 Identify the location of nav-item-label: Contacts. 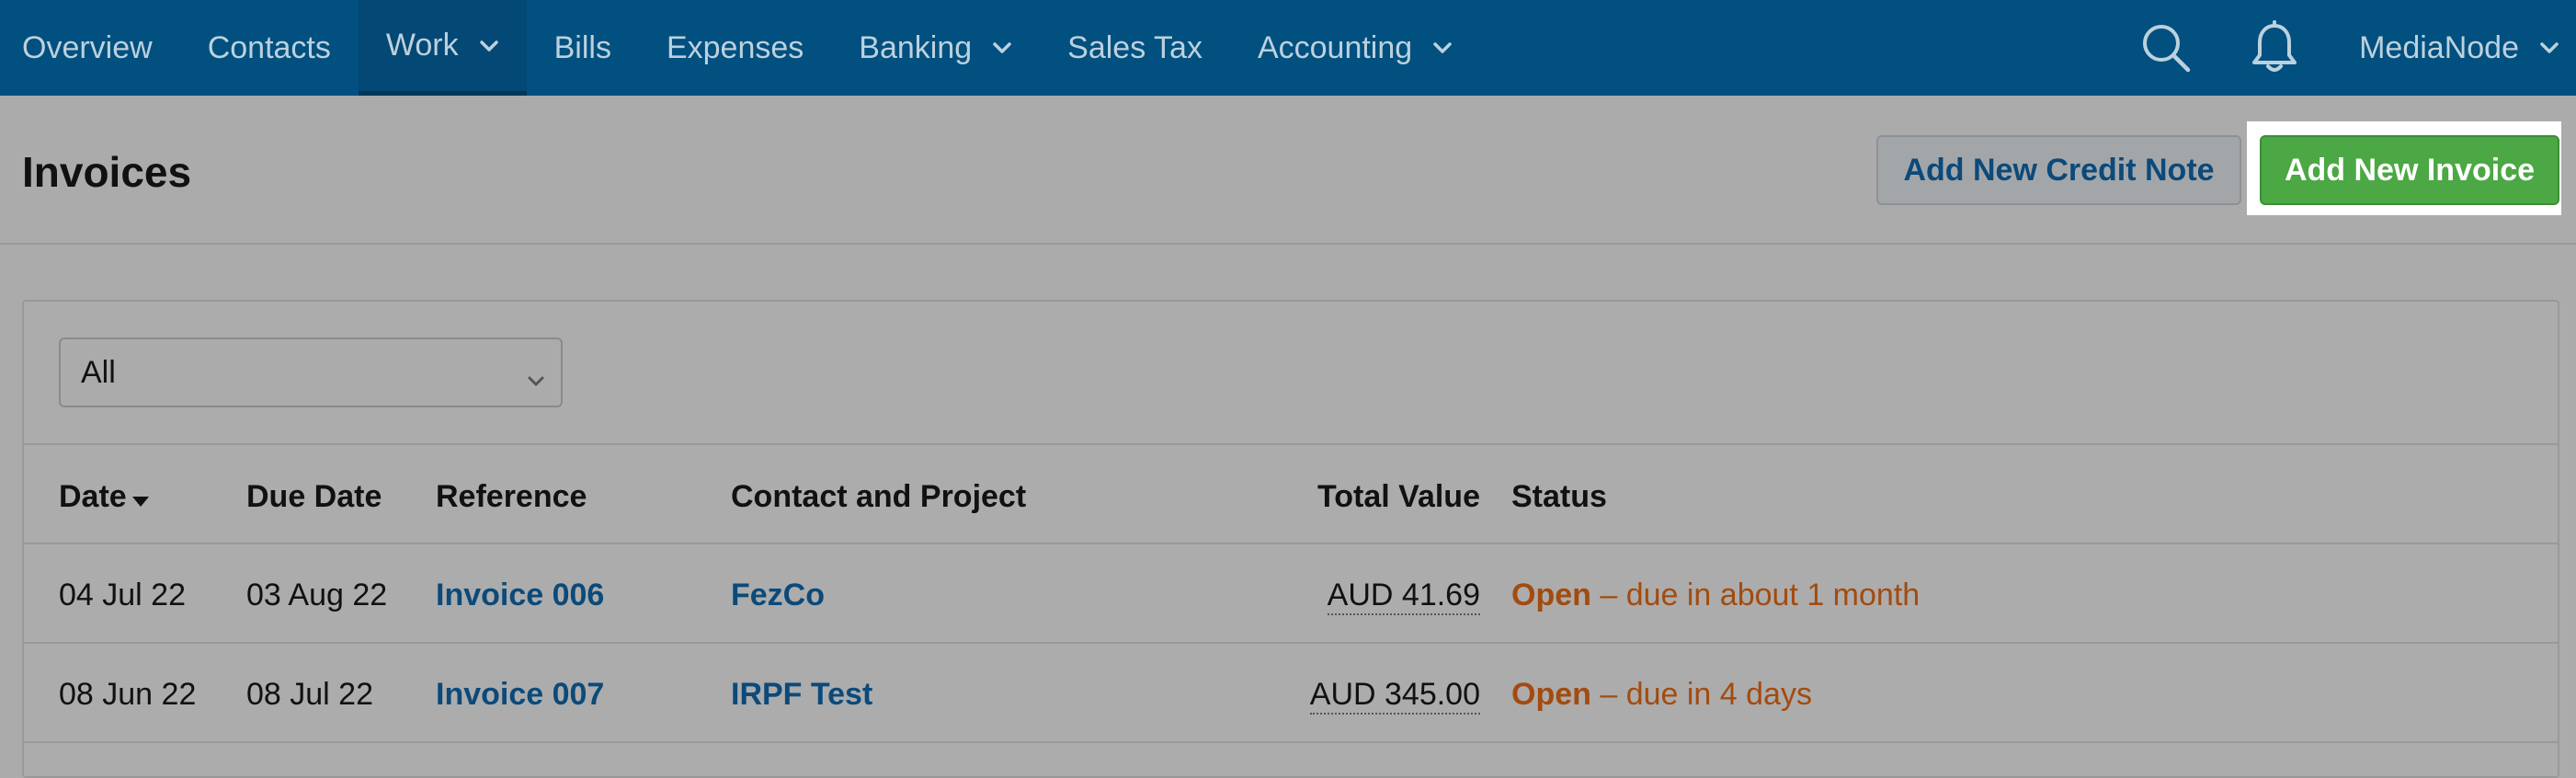
(269, 47).